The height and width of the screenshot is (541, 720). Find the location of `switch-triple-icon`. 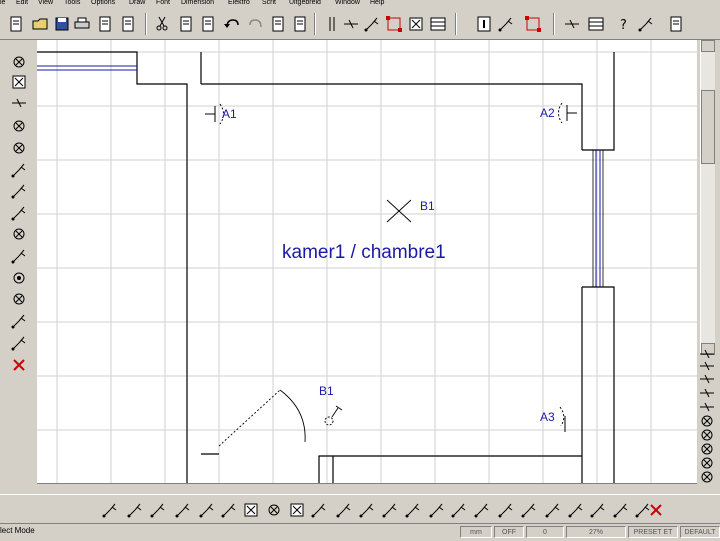

switch-triple-icon is located at coordinates (19, 213).